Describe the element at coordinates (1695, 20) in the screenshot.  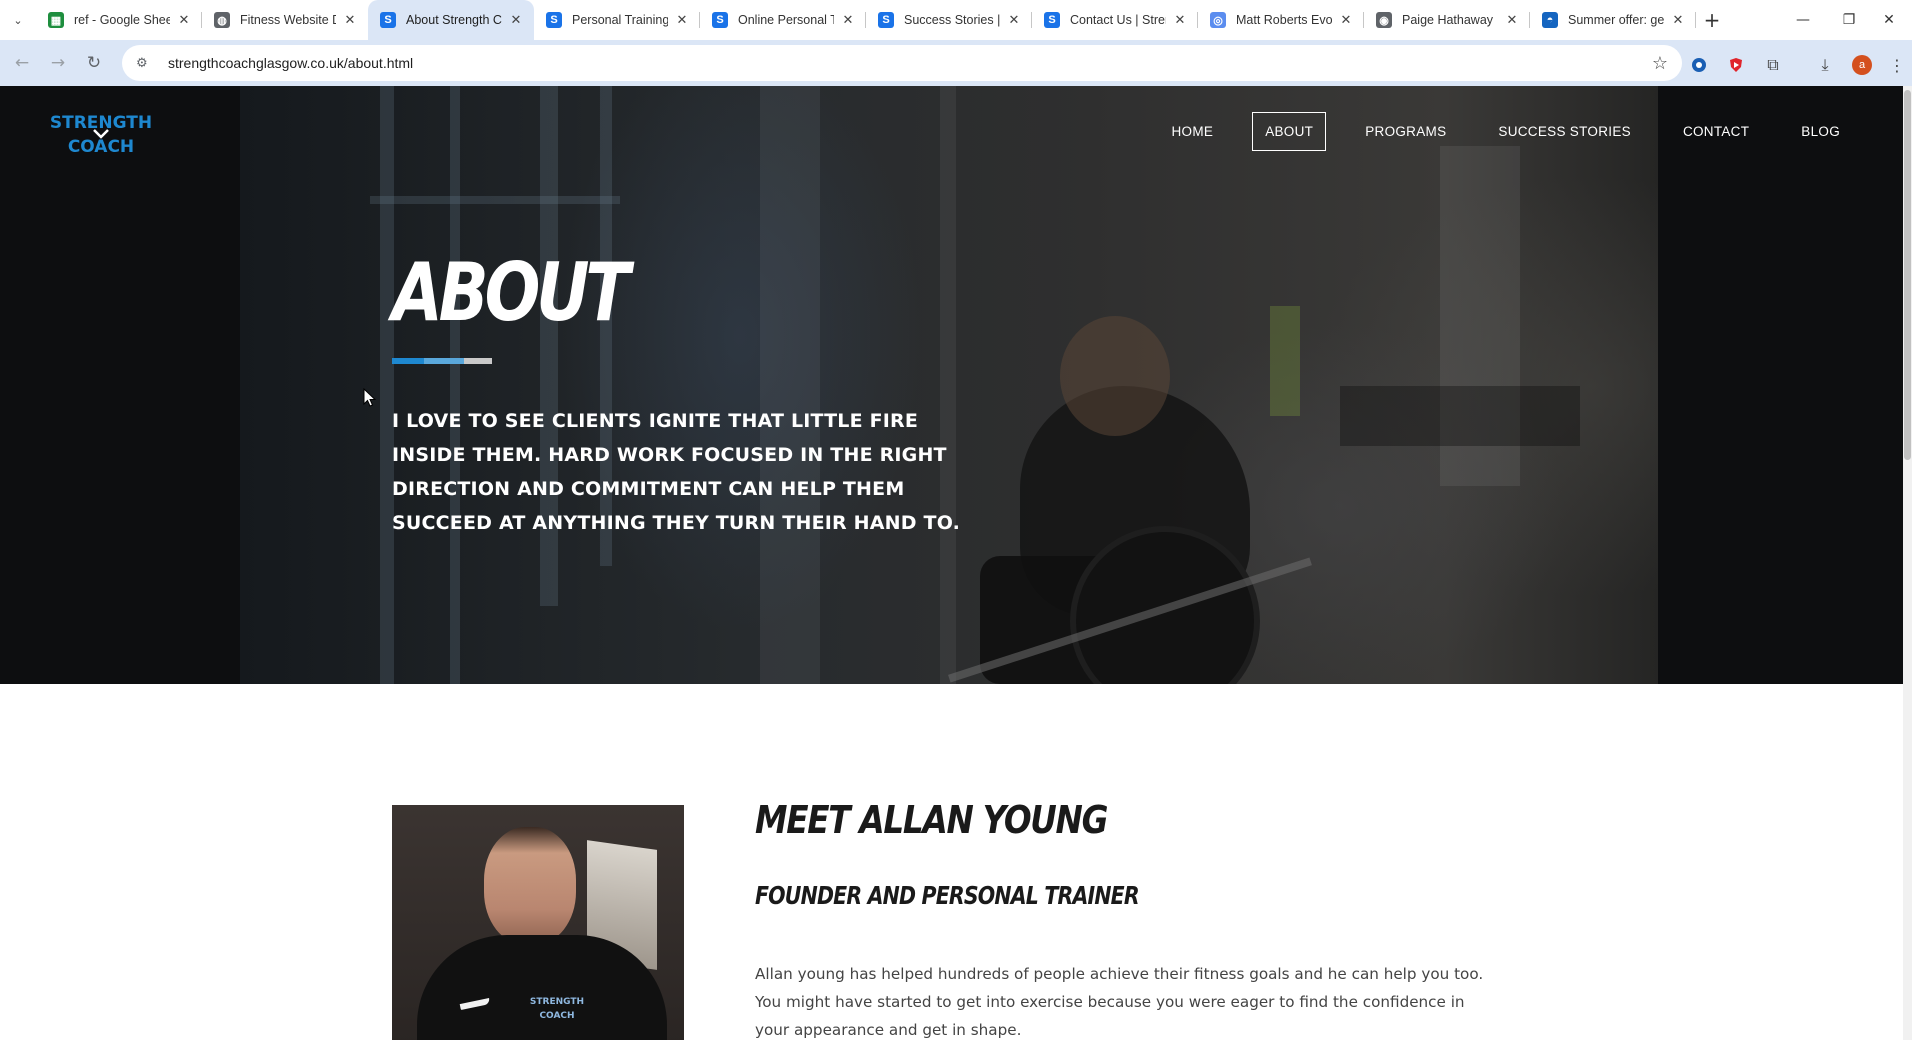
I see `tab-separator` at that location.